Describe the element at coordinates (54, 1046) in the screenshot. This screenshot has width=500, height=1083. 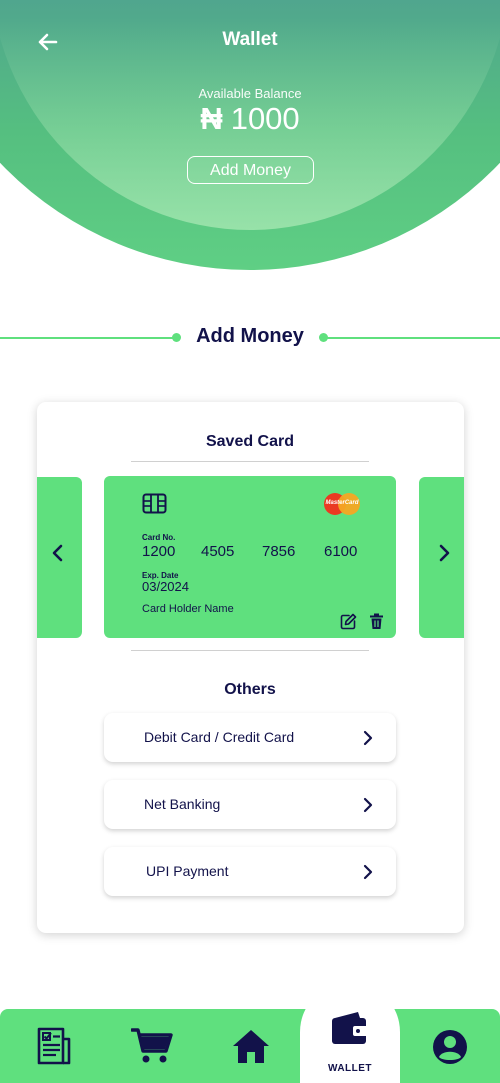
I see `receipt-icon` at that location.